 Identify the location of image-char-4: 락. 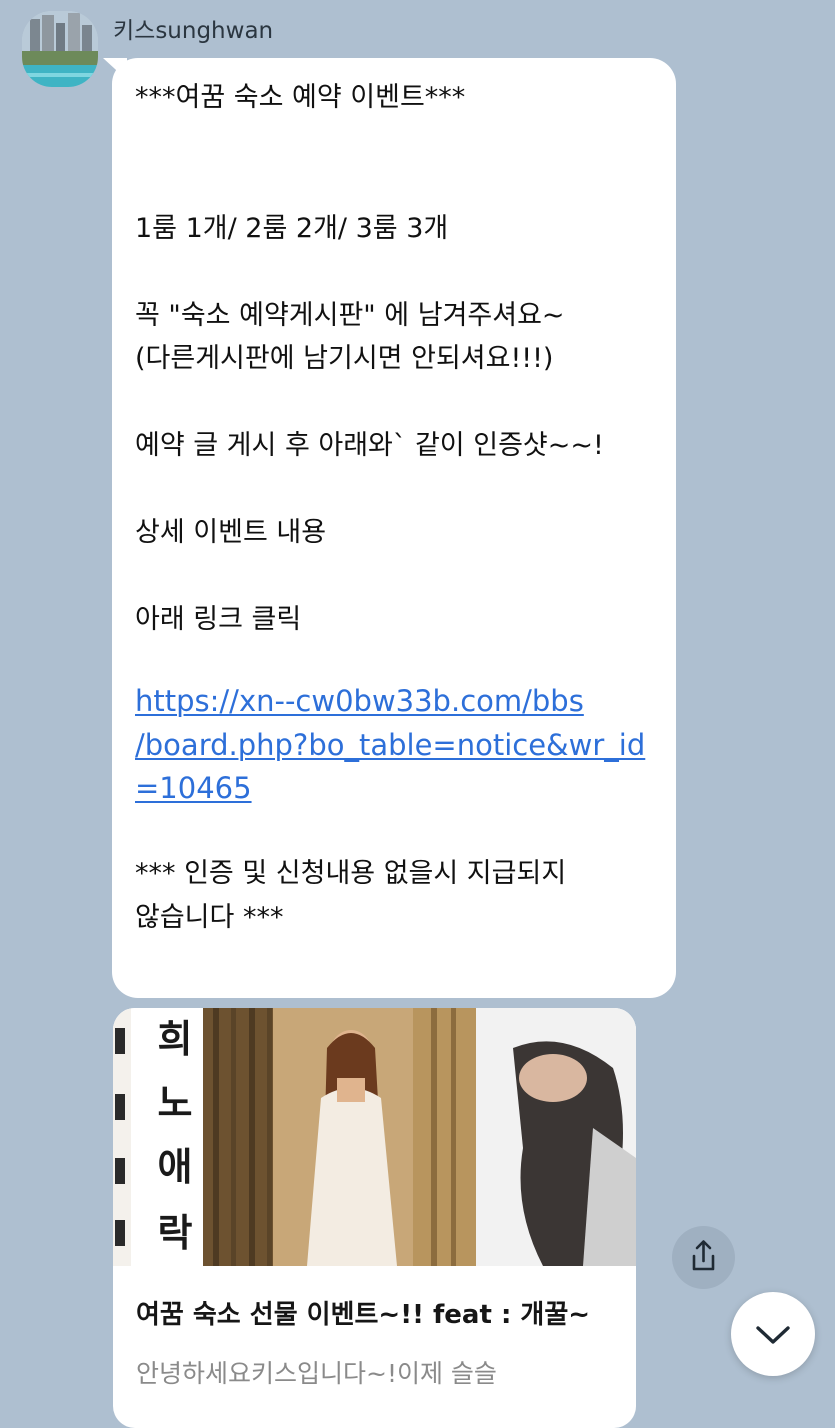
(175, 1232).